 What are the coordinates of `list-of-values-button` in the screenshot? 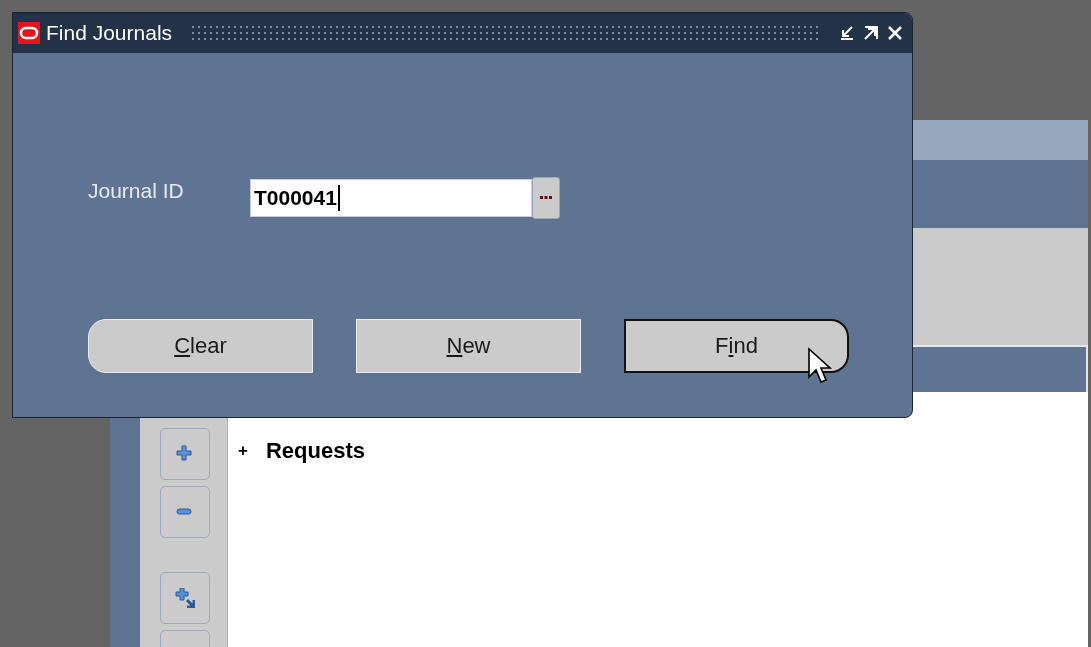 It's located at (546, 198).